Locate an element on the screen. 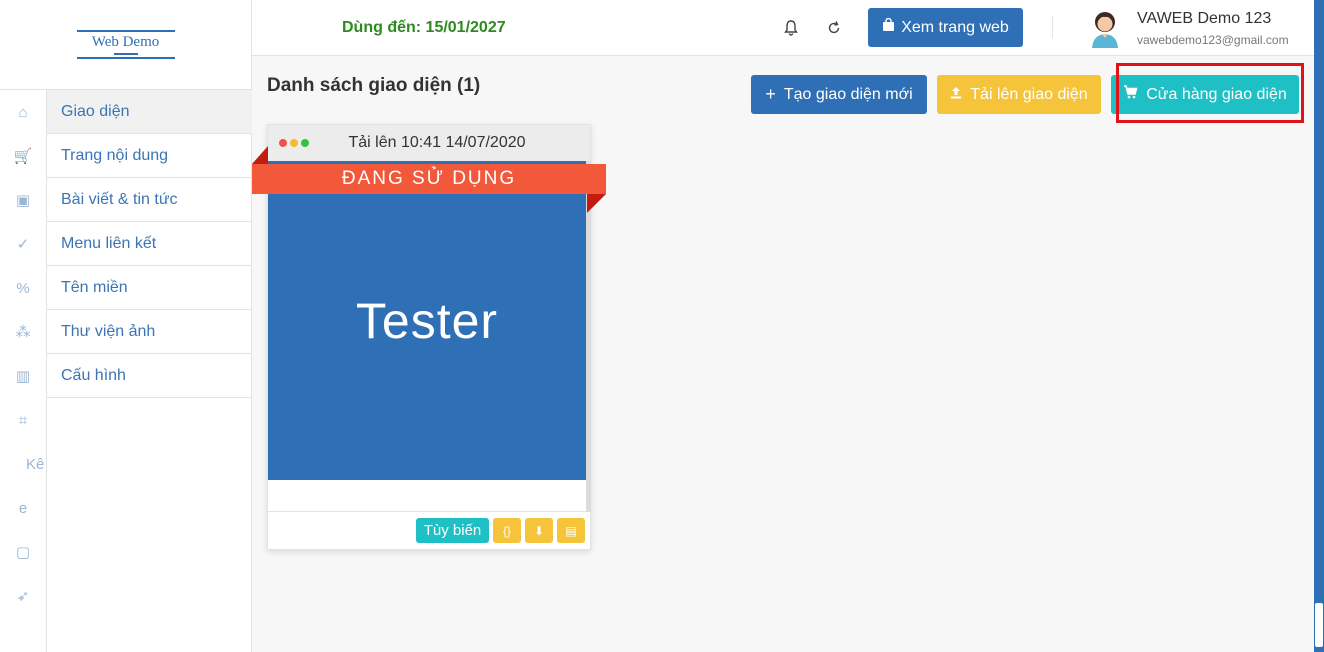 The width and height of the screenshot is (1324, 652). sidebar-item-cau-hinh: Cấu hình is located at coordinates (149, 376).